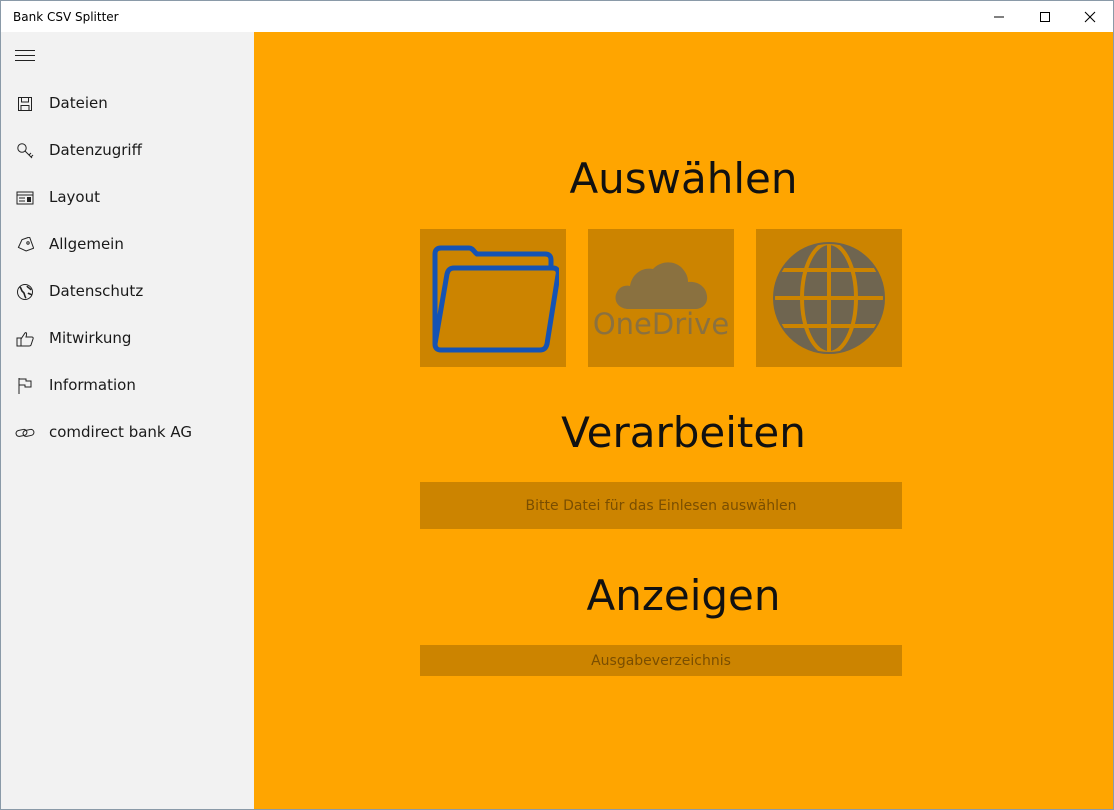 The width and height of the screenshot is (1114, 810). What do you see at coordinates (25, 292) in the screenshot?
I see `globe-icon` at bounding box center [25, 292].